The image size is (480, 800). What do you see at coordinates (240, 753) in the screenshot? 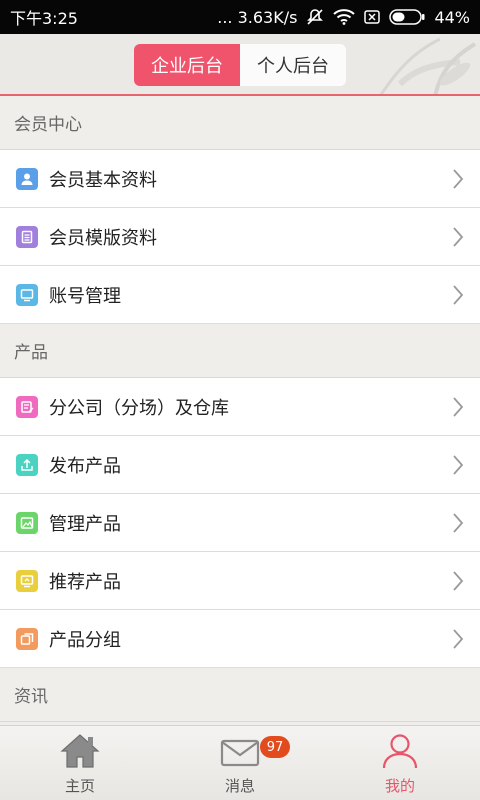
I see `mail-icon` at bounding box center [240, 753].